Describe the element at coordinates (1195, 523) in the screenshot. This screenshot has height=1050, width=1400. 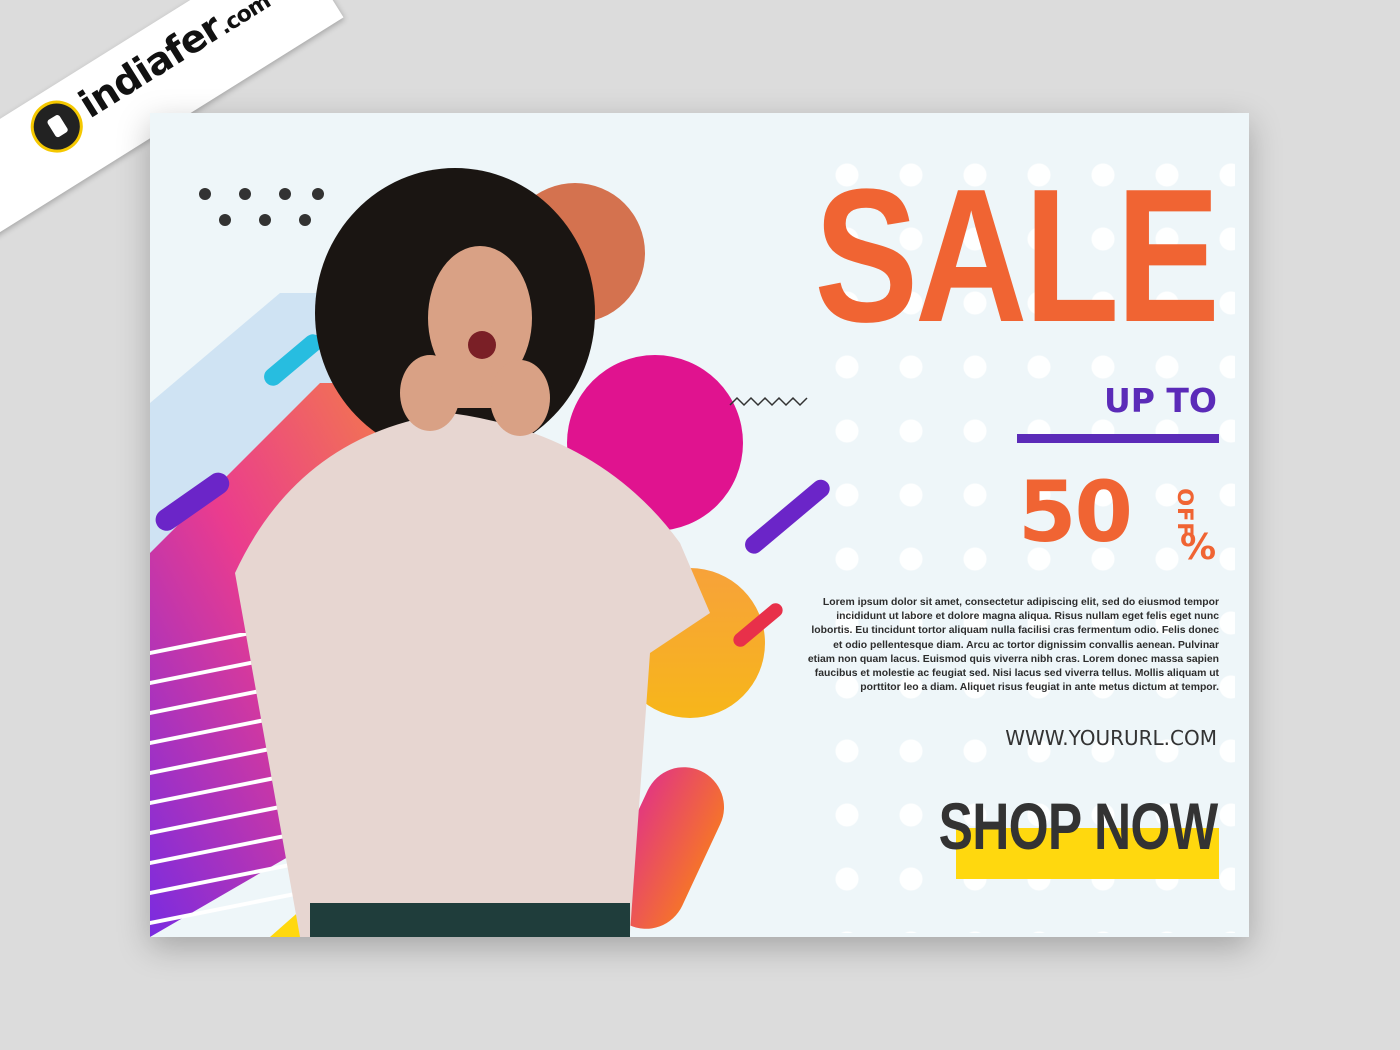
I see `discount-suffix: OFF %` at that location.